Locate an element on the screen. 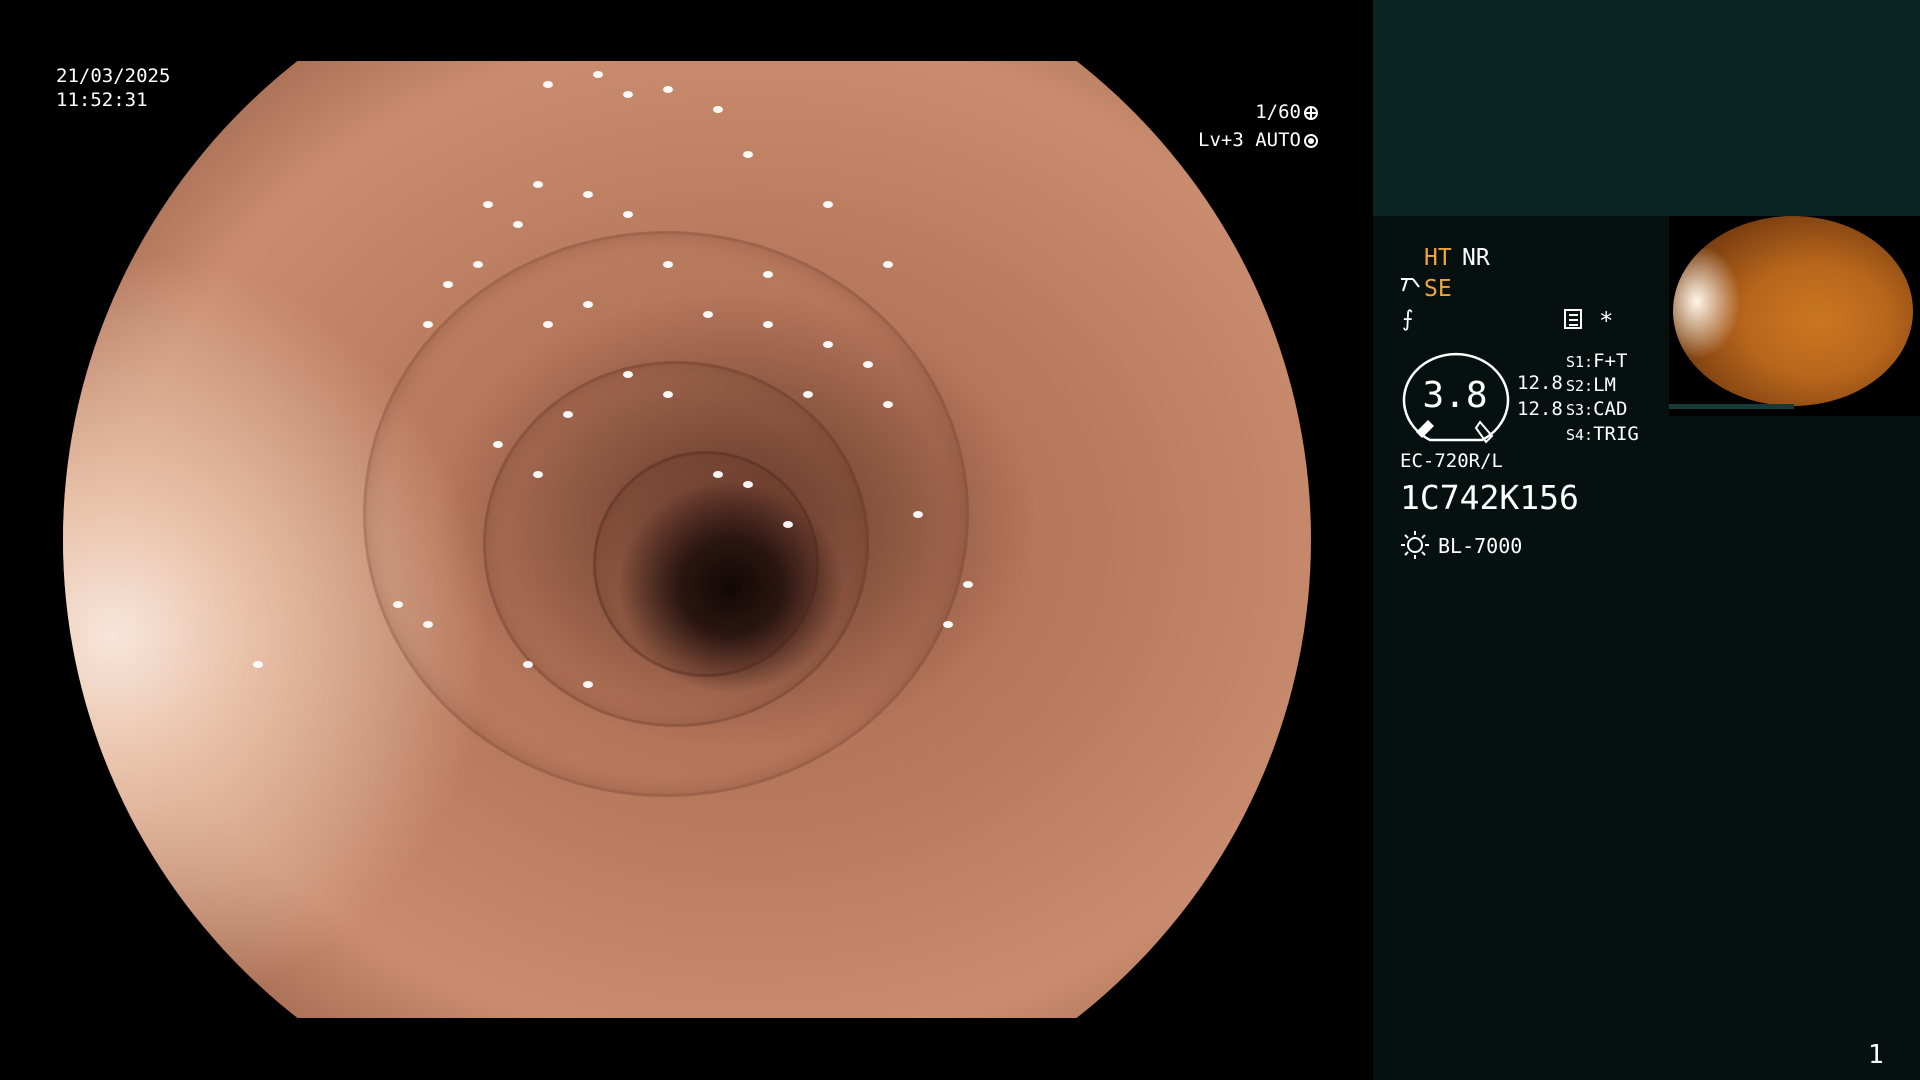 This screenshot has width=1920, height=1080. switch-row-s4: S4:TRIG is located at coordinates (1602, 434).